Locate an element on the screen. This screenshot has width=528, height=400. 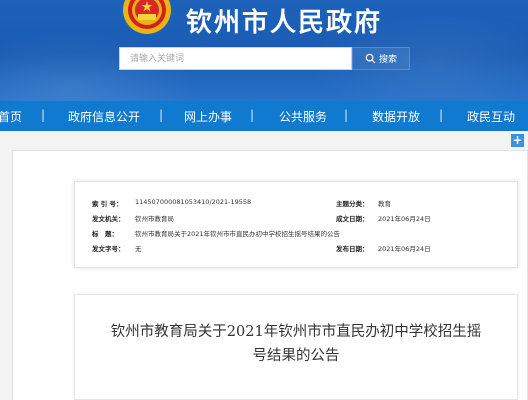
plus-icon: + is located at coordinates (517, 140).